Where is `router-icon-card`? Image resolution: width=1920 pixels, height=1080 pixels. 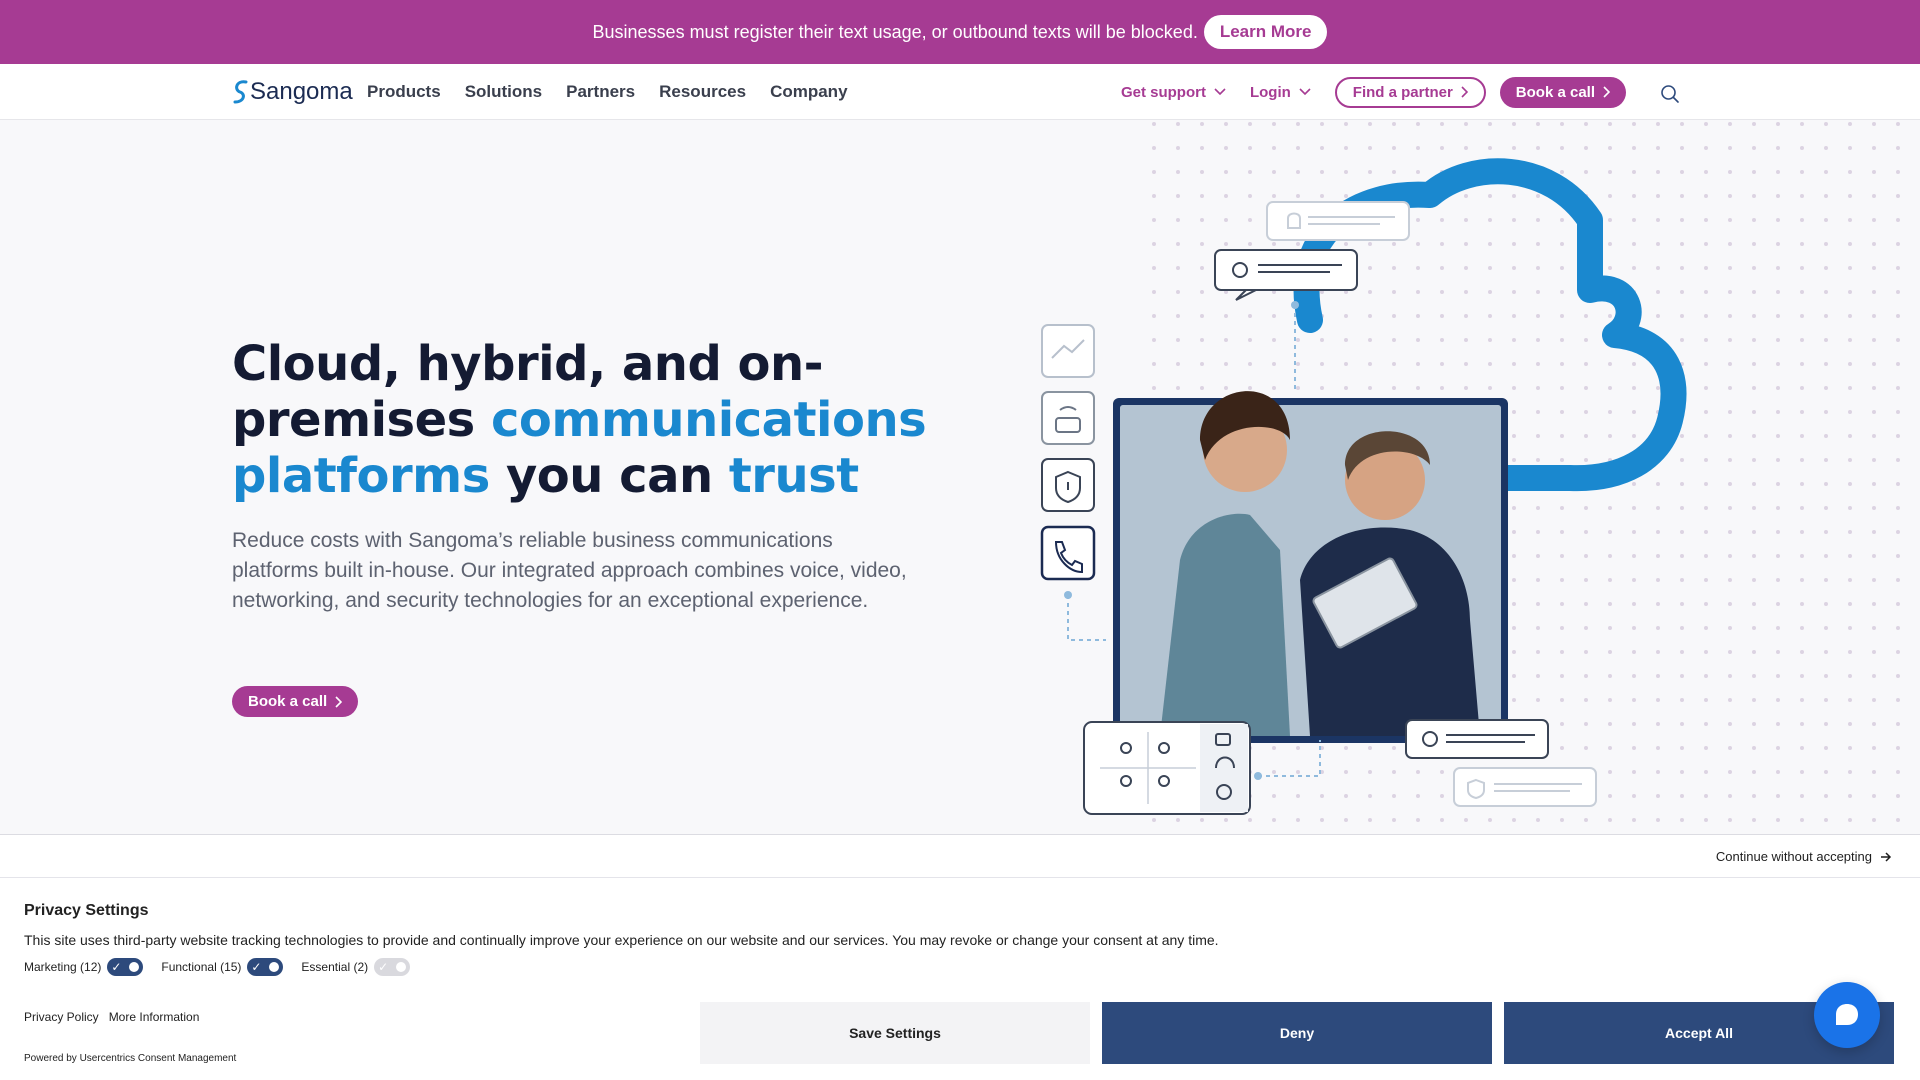
router-icon-card is located at coordinates (1068, 418).